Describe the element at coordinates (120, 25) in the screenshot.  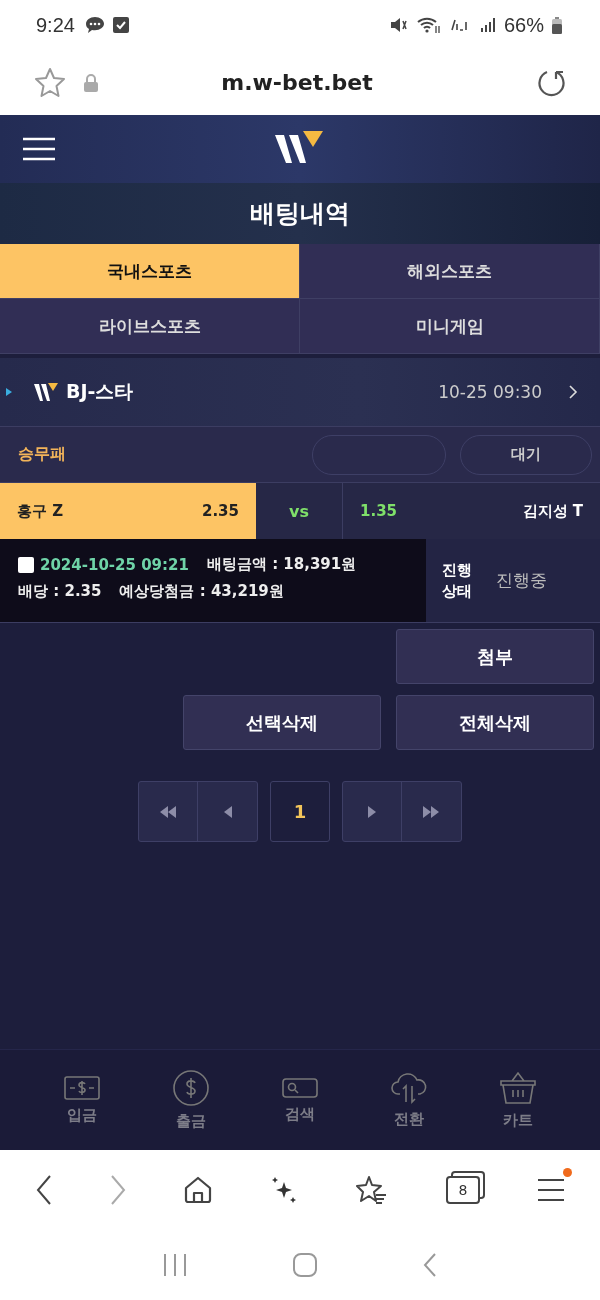
I see `checkbox-icon` at that location.